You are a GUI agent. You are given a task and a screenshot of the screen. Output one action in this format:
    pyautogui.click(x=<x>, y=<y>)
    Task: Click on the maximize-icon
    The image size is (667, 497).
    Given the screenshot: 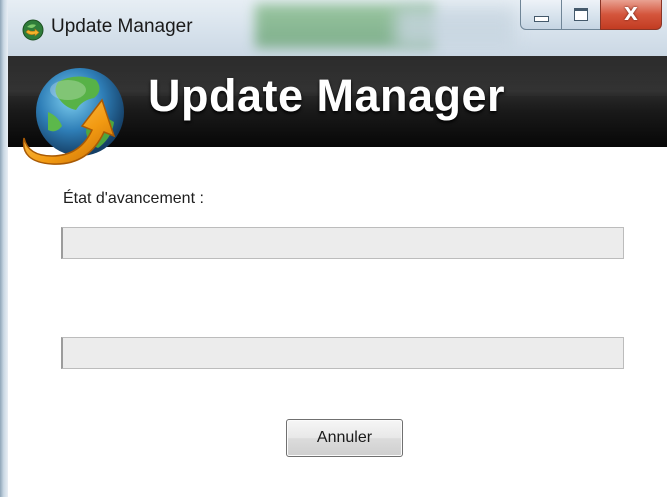 What is the action you would take?
    pyautogui.click(x=581, y=14)
    